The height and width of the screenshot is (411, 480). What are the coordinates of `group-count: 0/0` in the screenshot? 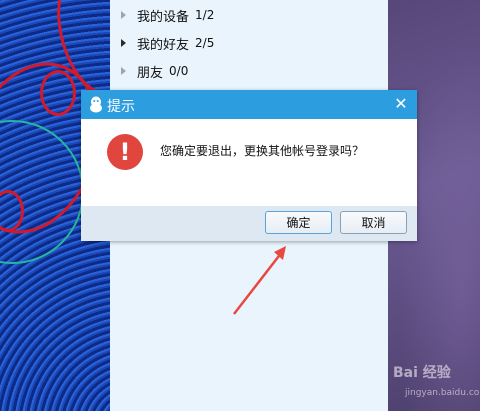 It's located at (179, 71).